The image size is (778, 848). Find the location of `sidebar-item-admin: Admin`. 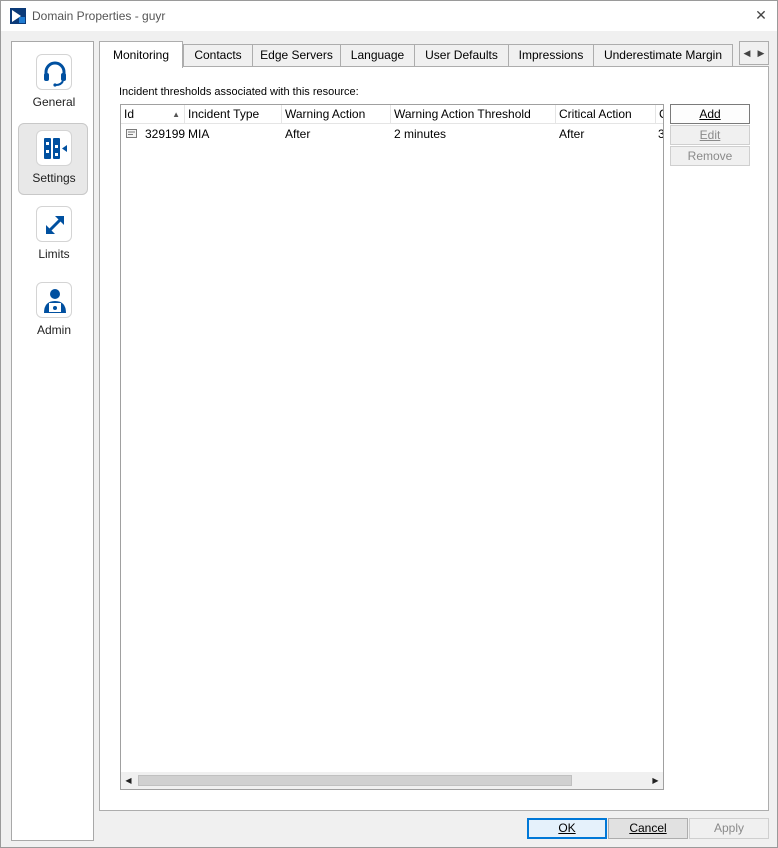

sidebar-item-admin: Admin is located at coordinates (53, 311).